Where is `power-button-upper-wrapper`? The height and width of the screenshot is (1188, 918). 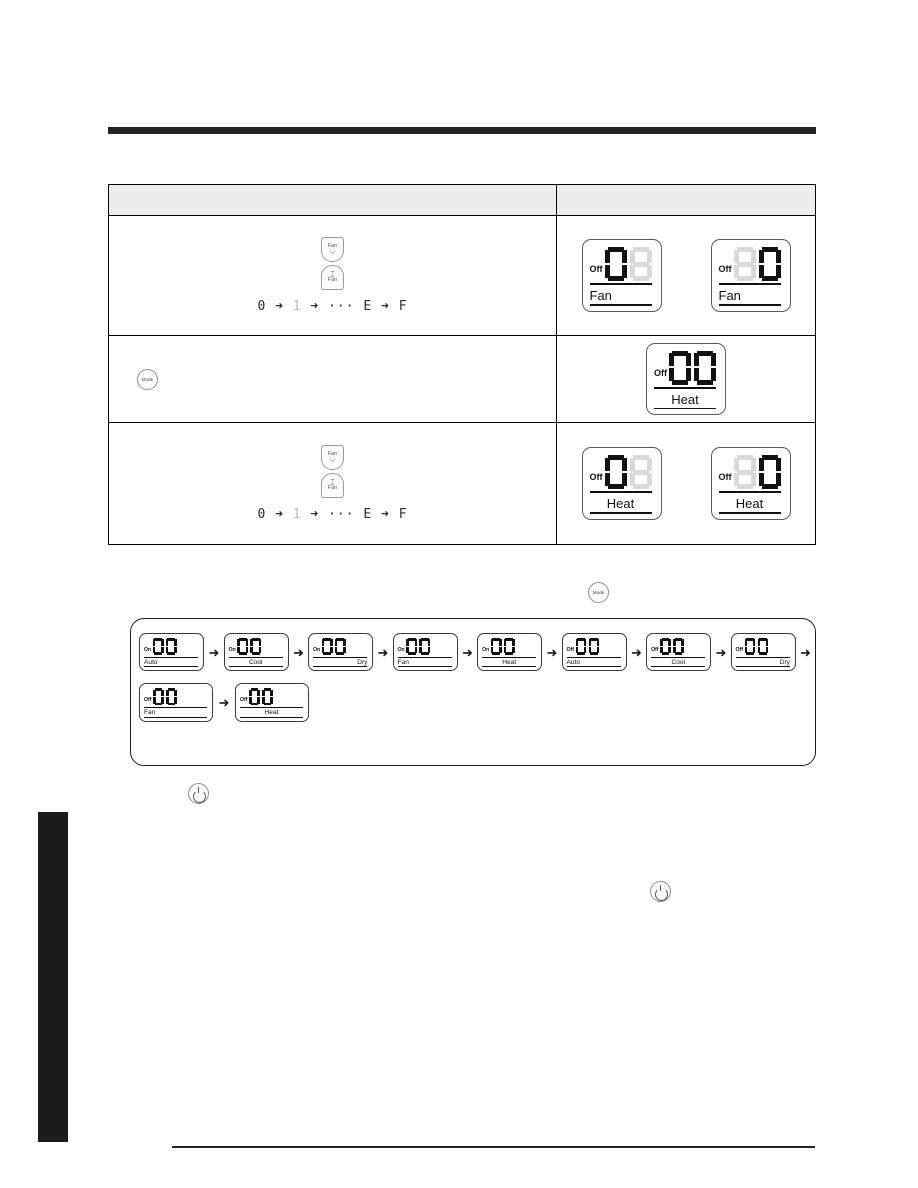 power-button-upper-wrapper is located at coordinates (198, 793).